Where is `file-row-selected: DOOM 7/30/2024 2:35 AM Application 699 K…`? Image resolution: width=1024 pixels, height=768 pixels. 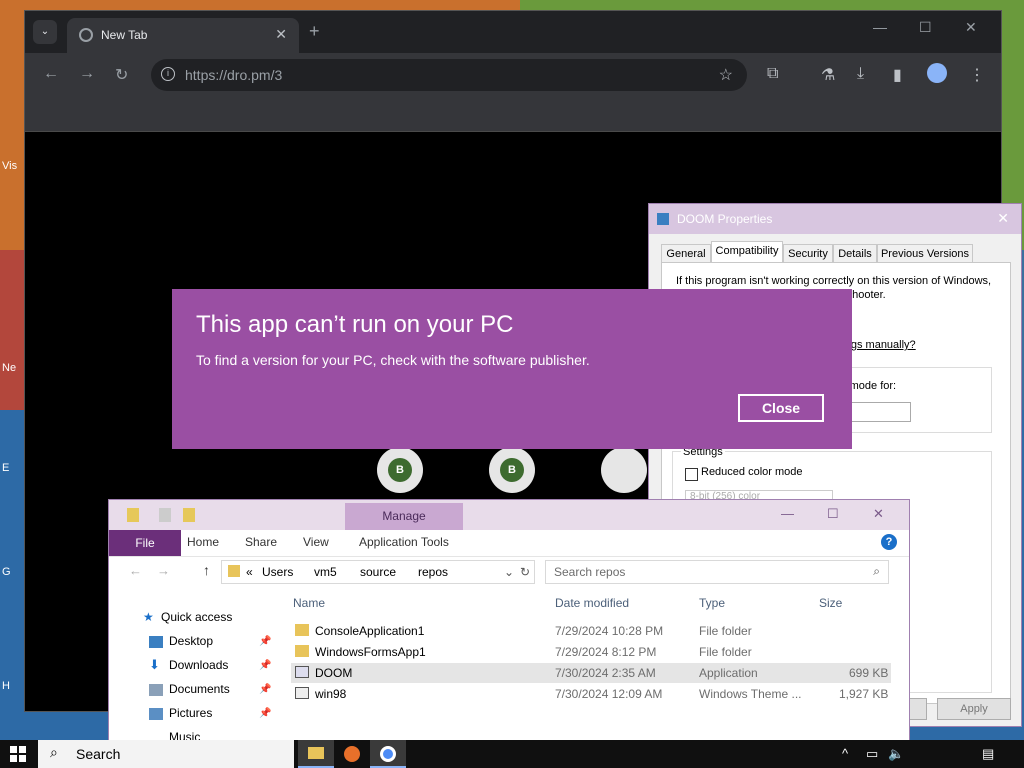 file-row-selected: DOOM 7/30/2024 2:35 AM Application 699 K… is located at coordinates (591, 673).